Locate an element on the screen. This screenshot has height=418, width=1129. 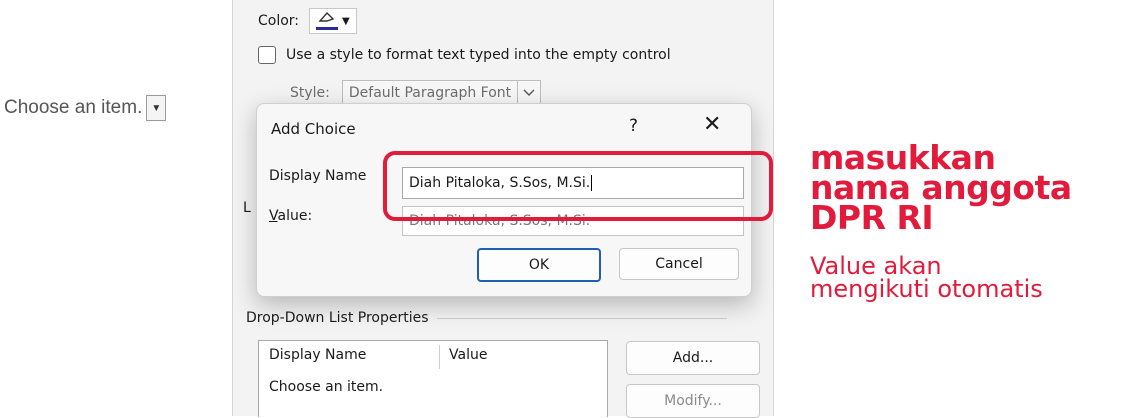
color-picker-button: ▼ is located at coordinates (333, 21).